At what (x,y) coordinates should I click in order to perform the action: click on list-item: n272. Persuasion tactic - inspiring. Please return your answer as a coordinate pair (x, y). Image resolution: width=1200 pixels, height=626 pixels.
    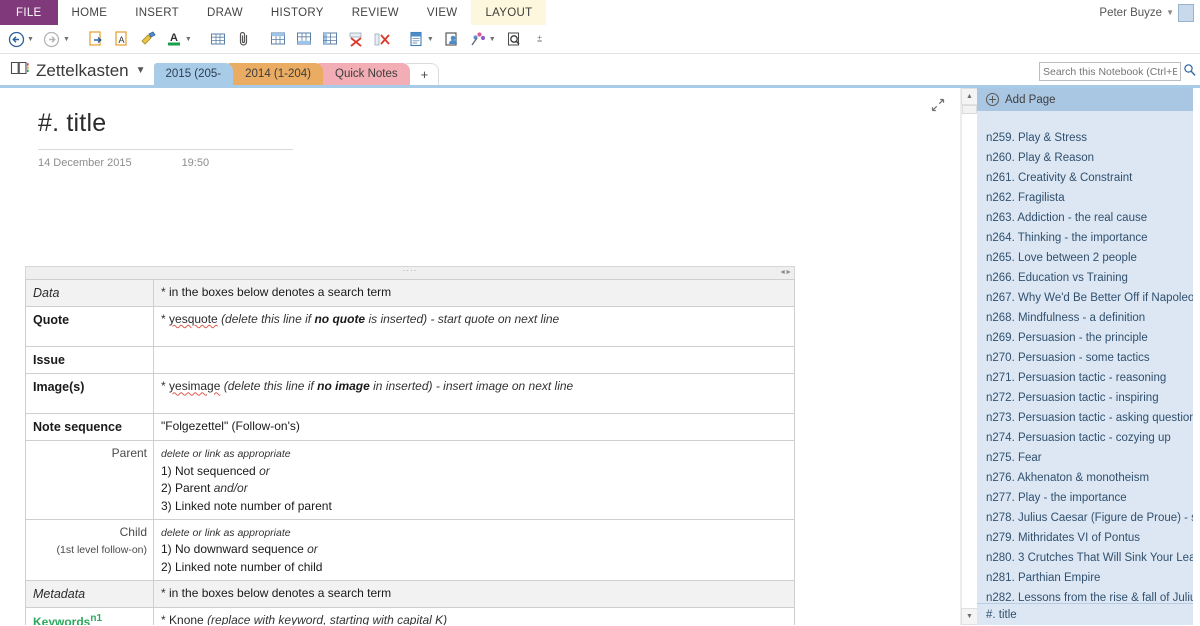
    Looking at the image, I should click on (1088, 398).